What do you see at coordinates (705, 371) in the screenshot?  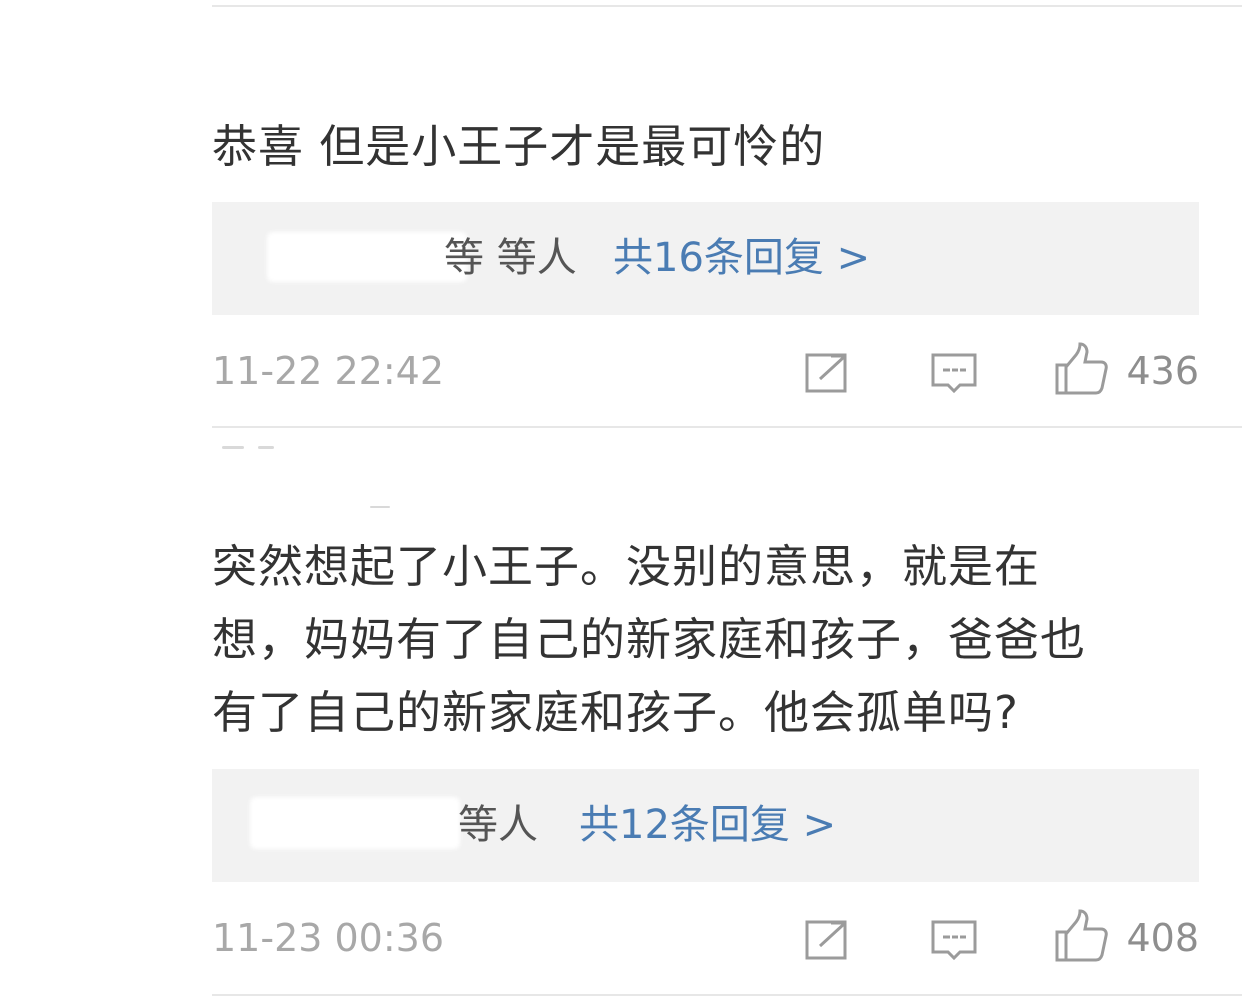 I see `comment-meta: 11-22 22:42 436` at bounding box center [705, 371].